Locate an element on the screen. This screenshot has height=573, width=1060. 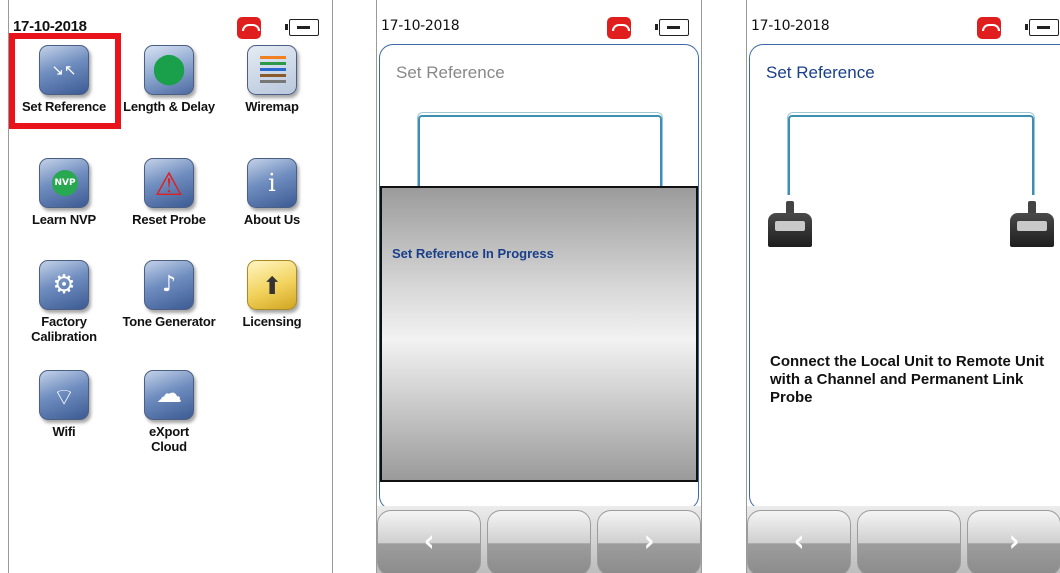
menu-item-reset-probe: ⚠ Reset Probe is located at coordinates (169, 198).